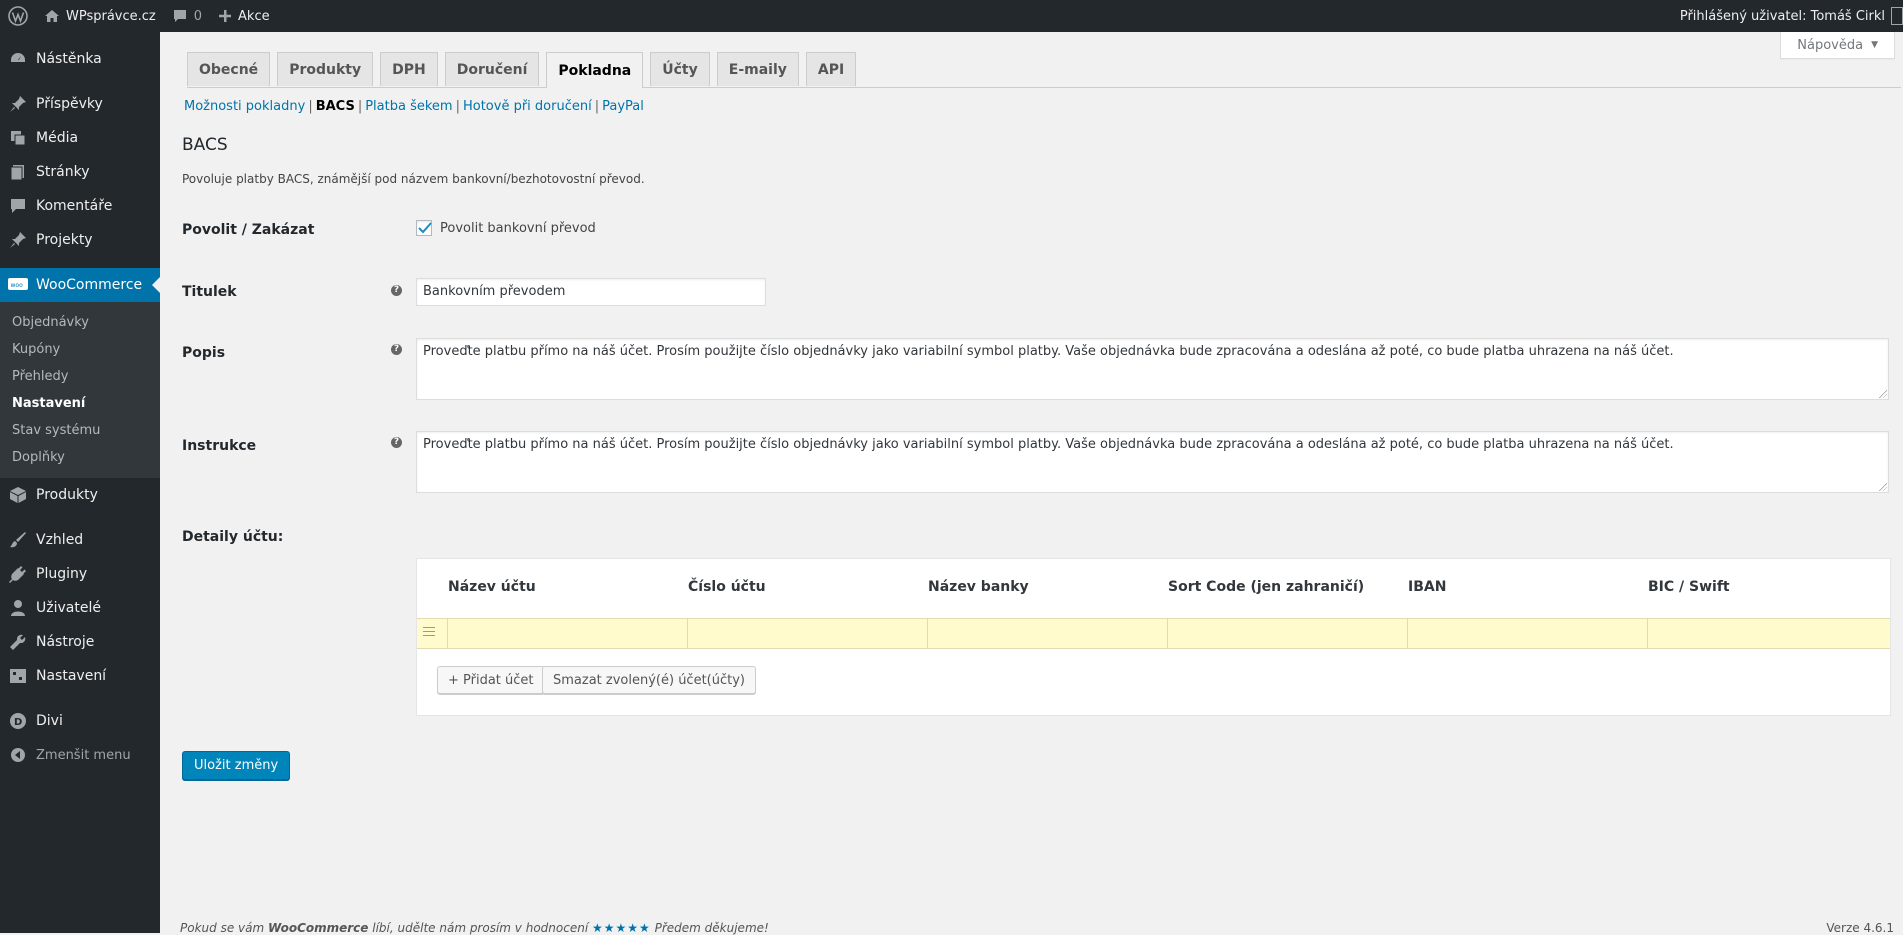  What do you see at coordinates (187, 16) in the screenshot?
I see `comments-link: 0` at bounding box center [187, 16].